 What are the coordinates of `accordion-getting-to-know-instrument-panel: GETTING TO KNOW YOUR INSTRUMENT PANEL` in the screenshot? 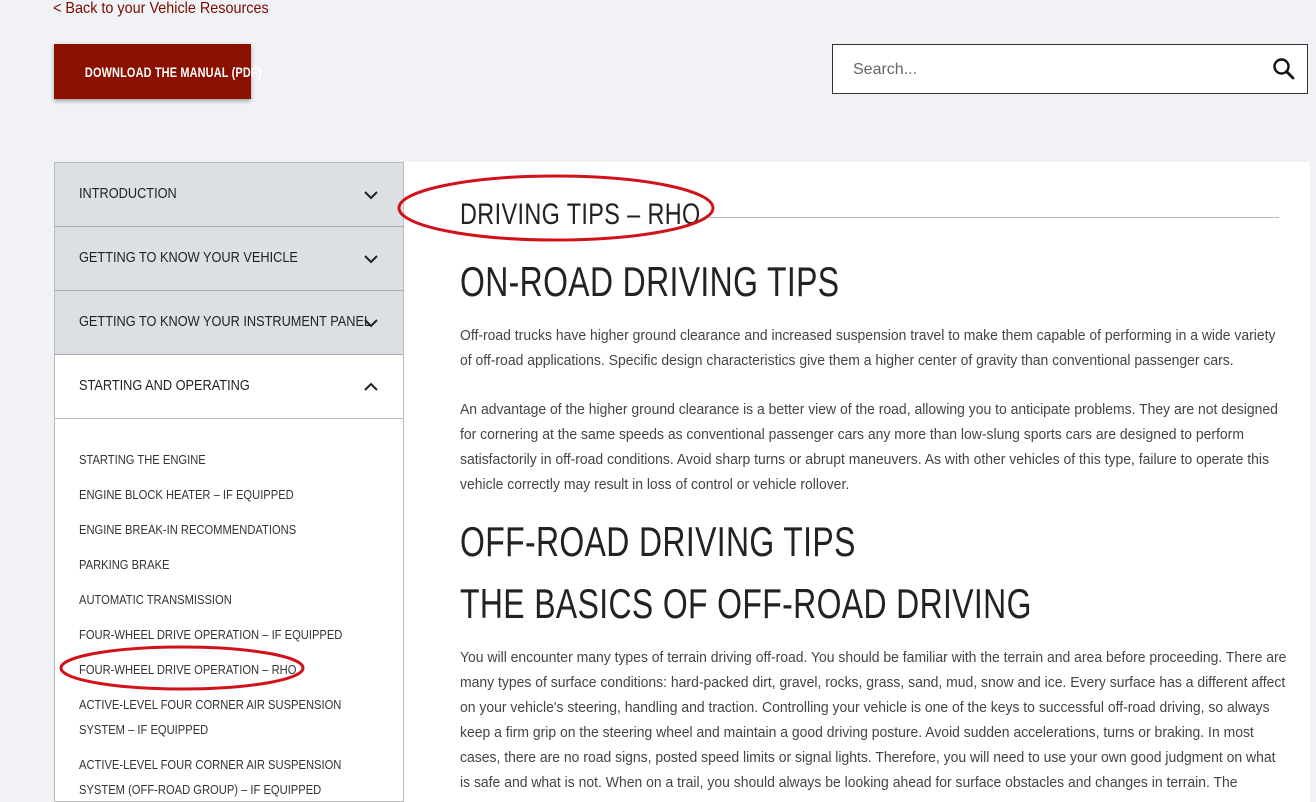 It's located at (229, 323).